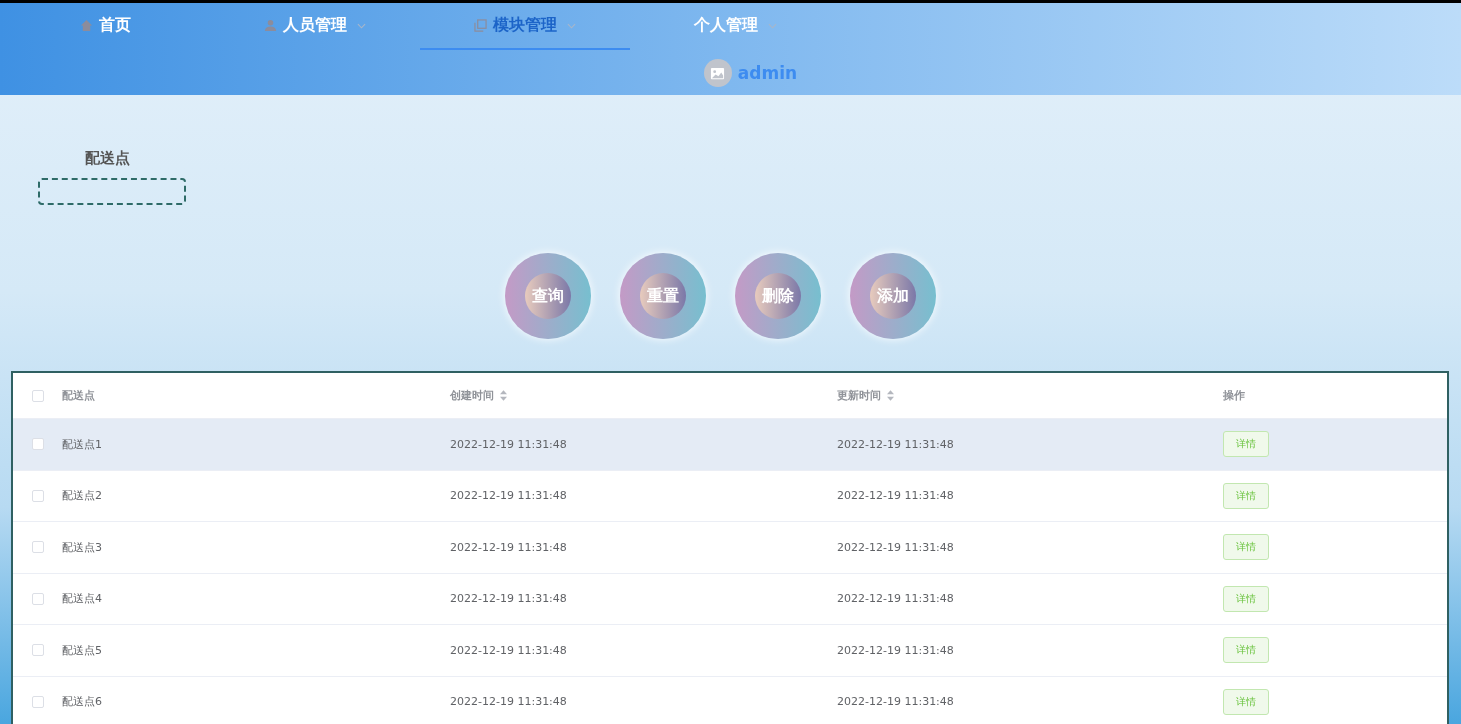 The height and width of the screenshot is (724, 1461). What do you see at coordinates (767, 73) in the screenshot?
I see `username: admin` at bounding box center [767, 73].